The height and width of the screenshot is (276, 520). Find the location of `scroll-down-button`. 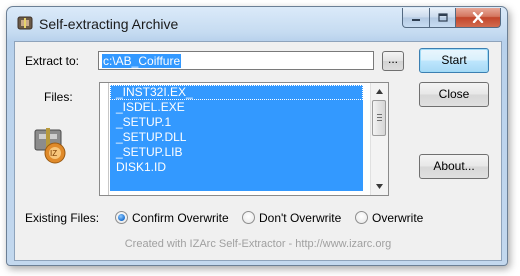

scroll-down-button is located at coordinates (379, 186).